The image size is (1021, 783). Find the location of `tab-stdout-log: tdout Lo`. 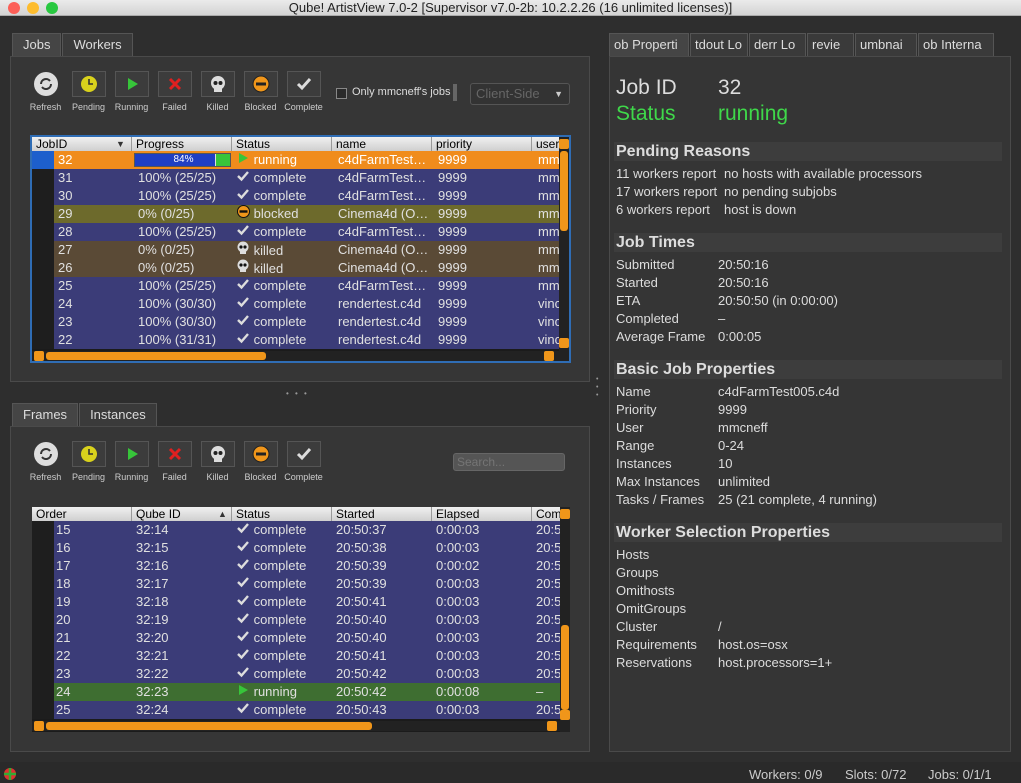

tab-stdout-log: tdout Lo is located at coordinates (719, 44).